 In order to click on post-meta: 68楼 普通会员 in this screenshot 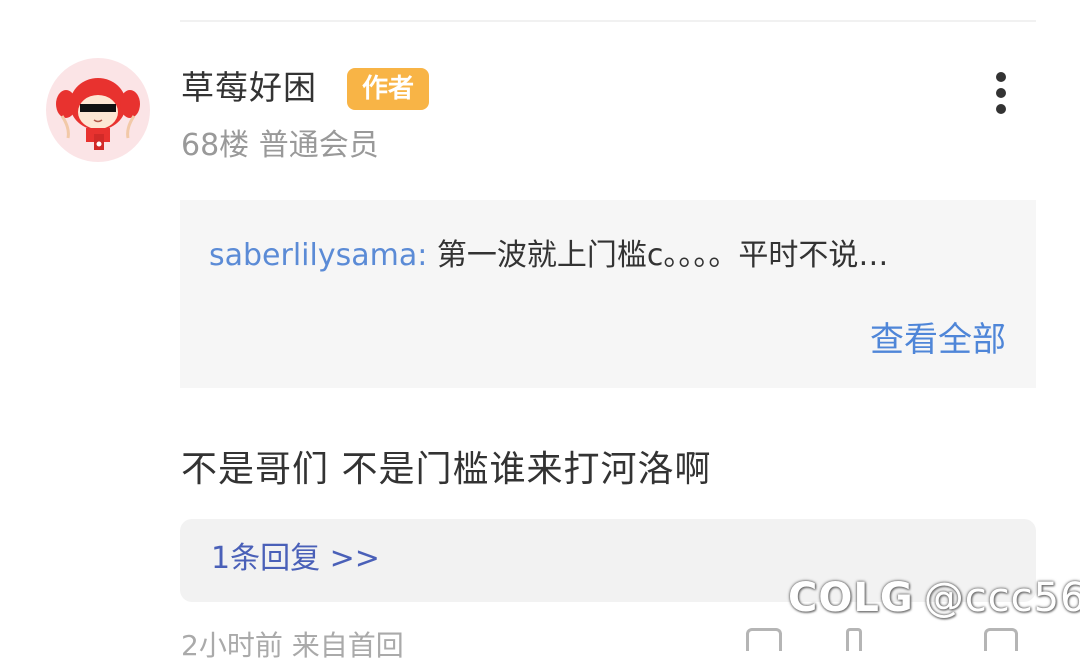, I will do `click(280, 146)`.